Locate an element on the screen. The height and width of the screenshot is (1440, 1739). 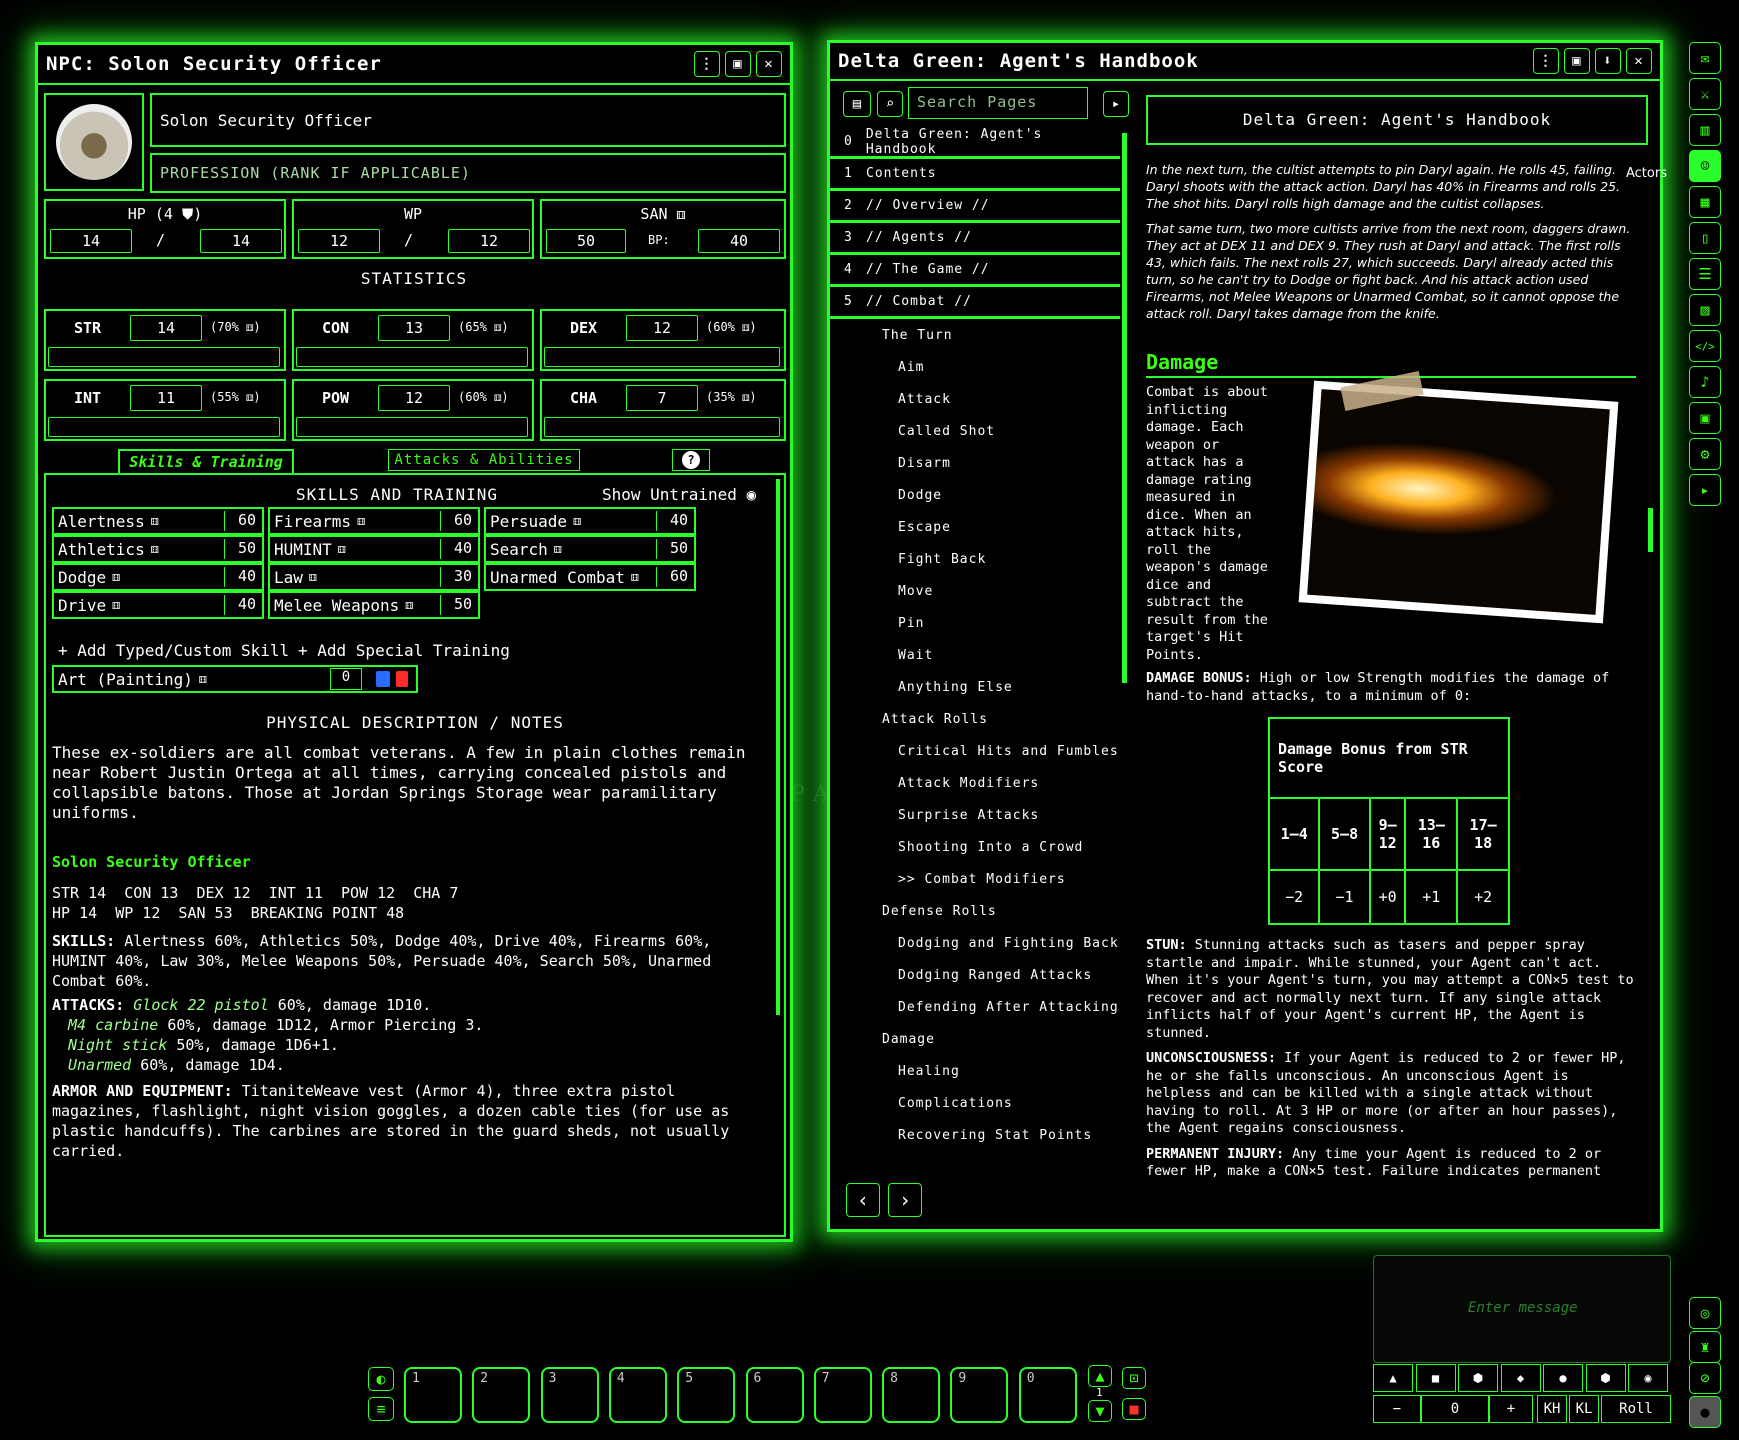
portrait-frame is located at coordinates (94, 142).